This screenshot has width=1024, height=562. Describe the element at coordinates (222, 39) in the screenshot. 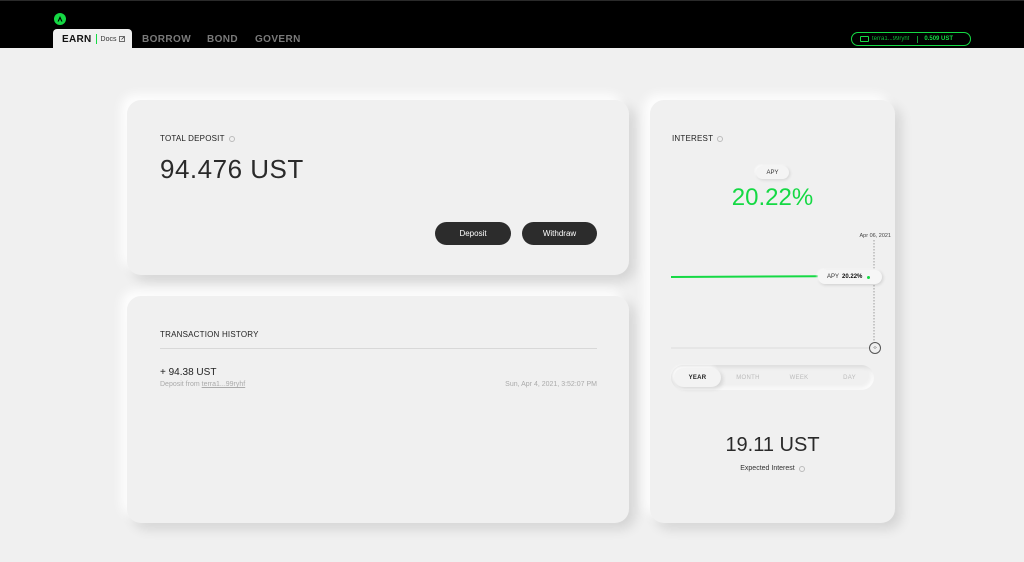

I see `nav-tab-bond: BOND` at that location.